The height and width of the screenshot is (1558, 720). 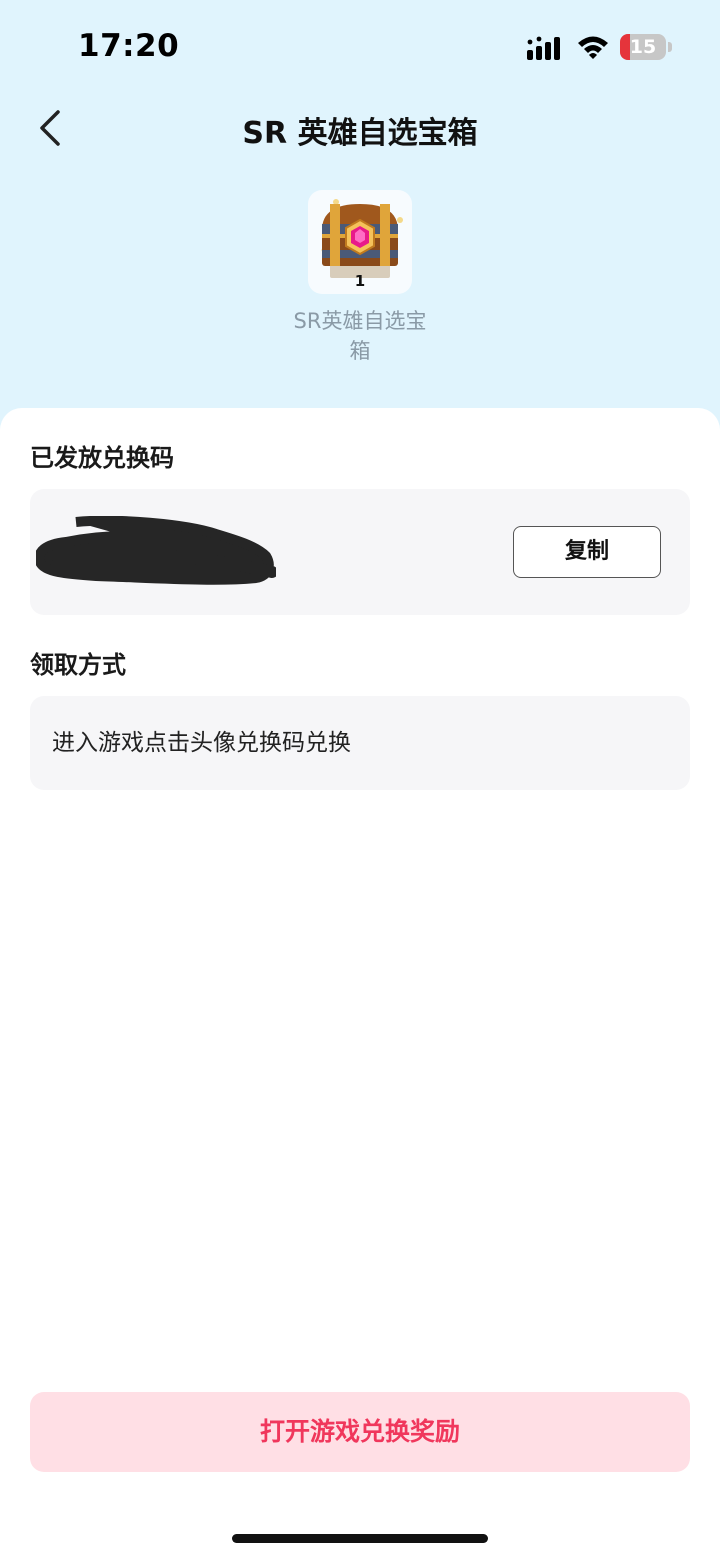 I want to click on battery-icon: 15, so click(x=643, y=47).